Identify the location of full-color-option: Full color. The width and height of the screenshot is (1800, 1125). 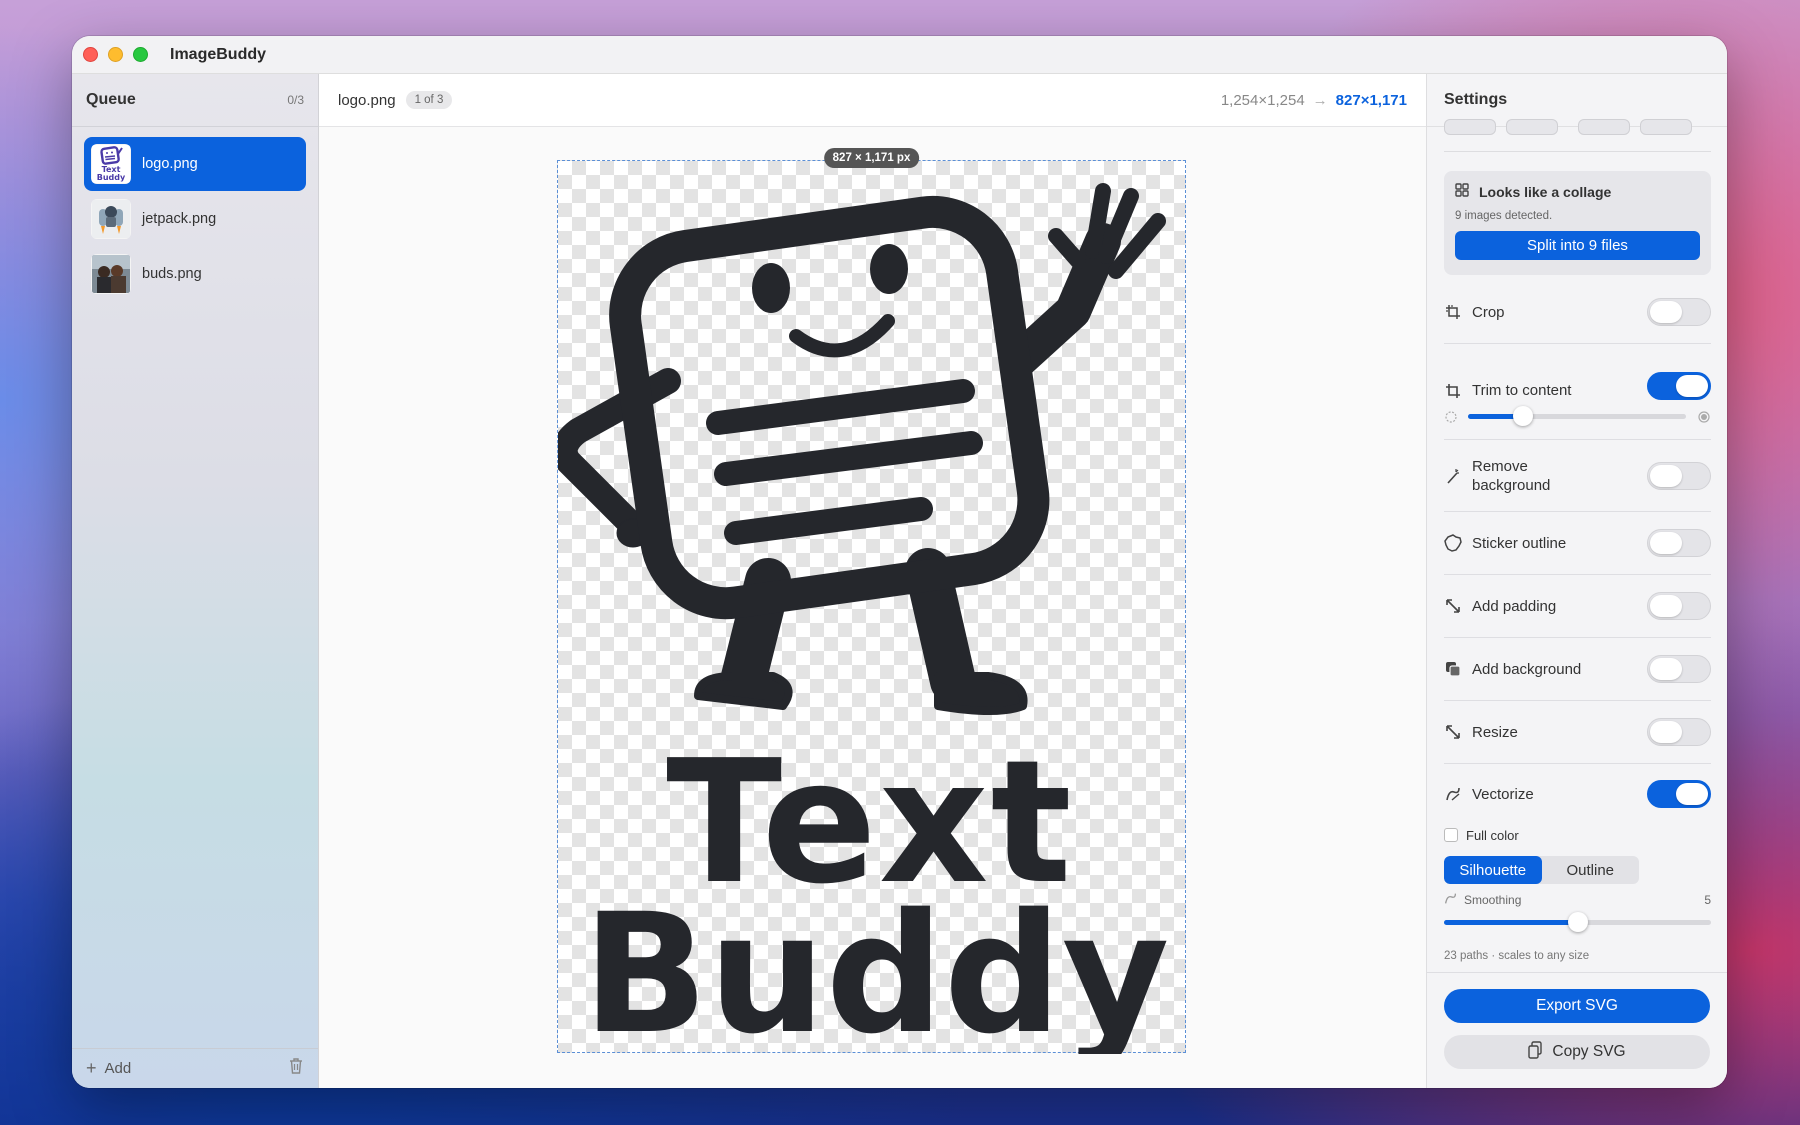
(1577, 835).